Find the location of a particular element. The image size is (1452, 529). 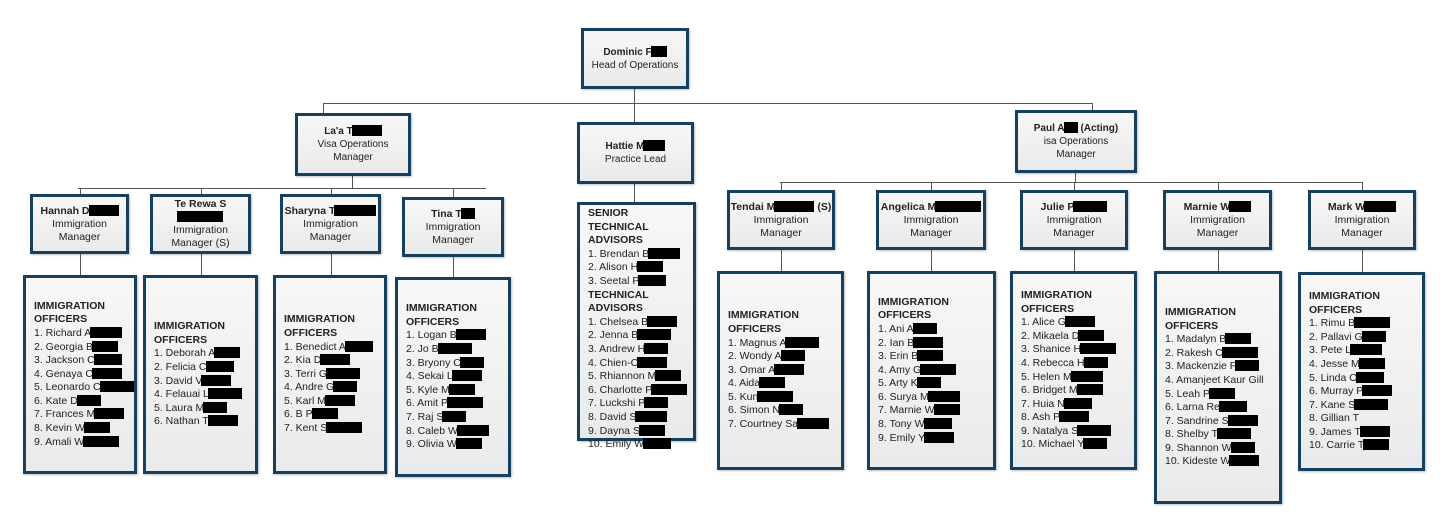

person-name: 5. Arty K is located at coordinates (898, 383).